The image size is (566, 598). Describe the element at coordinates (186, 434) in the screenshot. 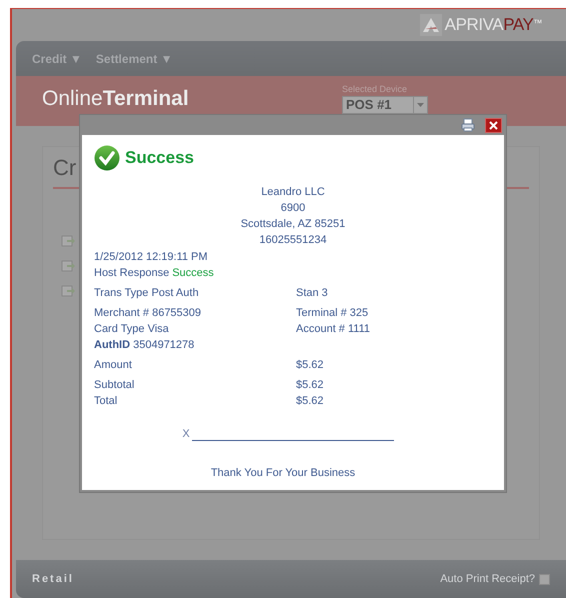

I see `signature-mark: X` at that location.